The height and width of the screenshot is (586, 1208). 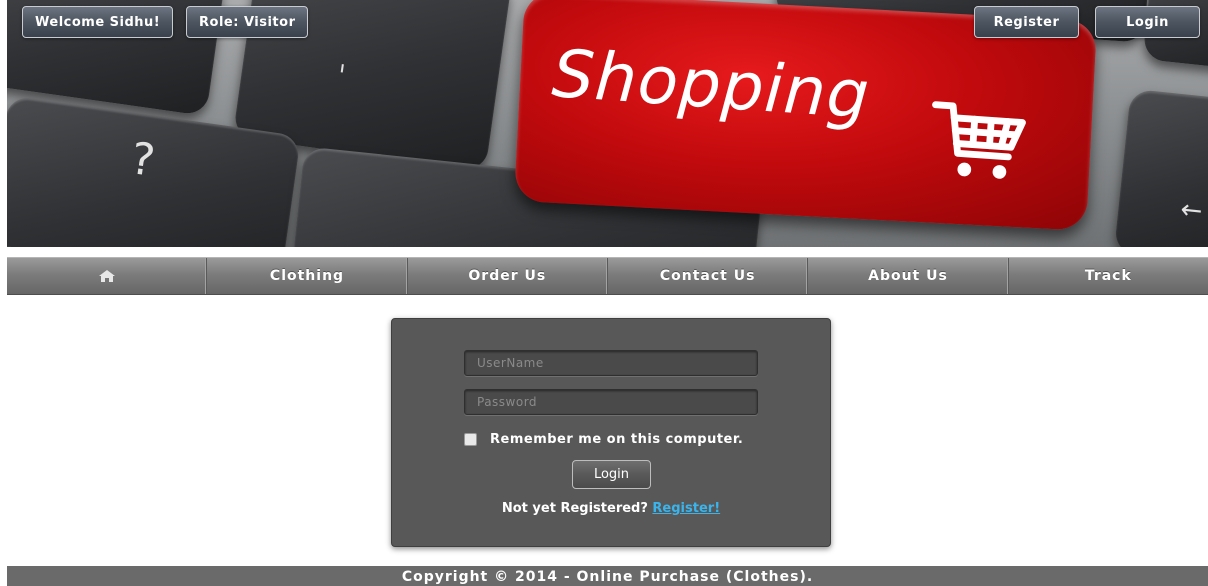 What do you see at coordinates (470, 439) in the screenshot?
I see `remember-checkbox` at bounding box center [470, 439].